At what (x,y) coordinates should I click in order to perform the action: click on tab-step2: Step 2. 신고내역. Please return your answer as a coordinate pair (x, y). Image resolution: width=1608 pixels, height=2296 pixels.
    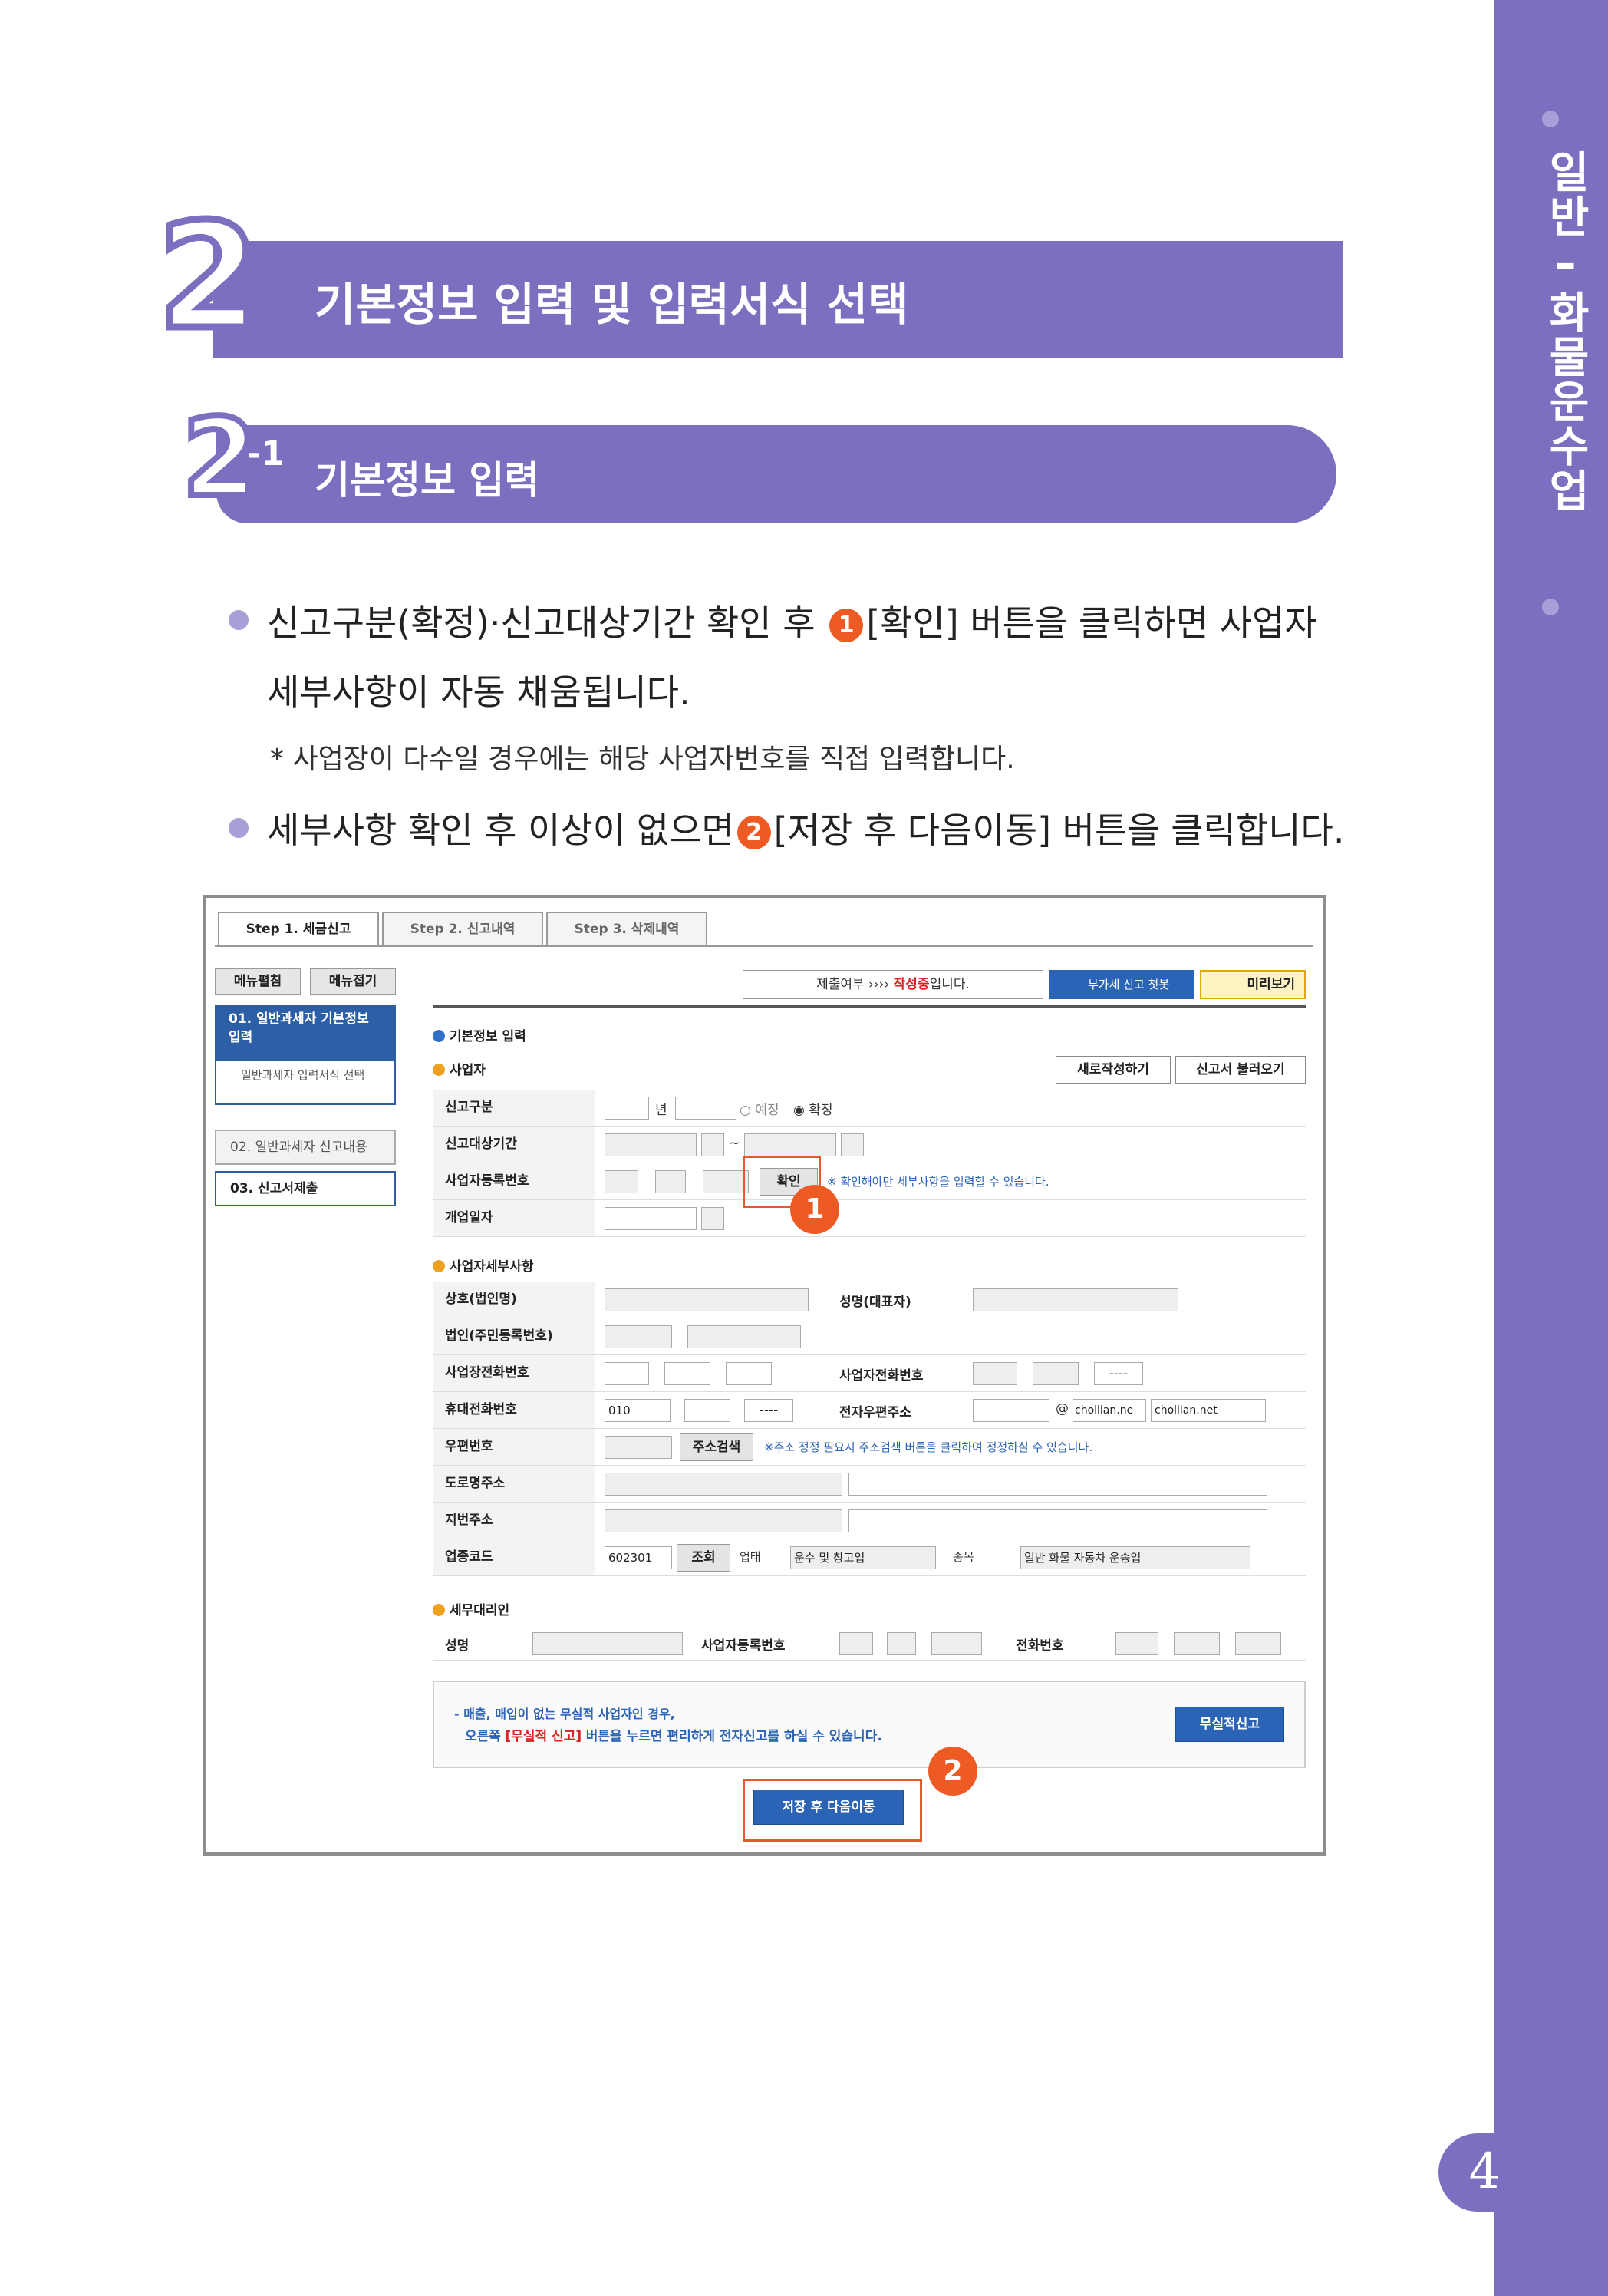
    Looking at the image, I should click on (463, 929).